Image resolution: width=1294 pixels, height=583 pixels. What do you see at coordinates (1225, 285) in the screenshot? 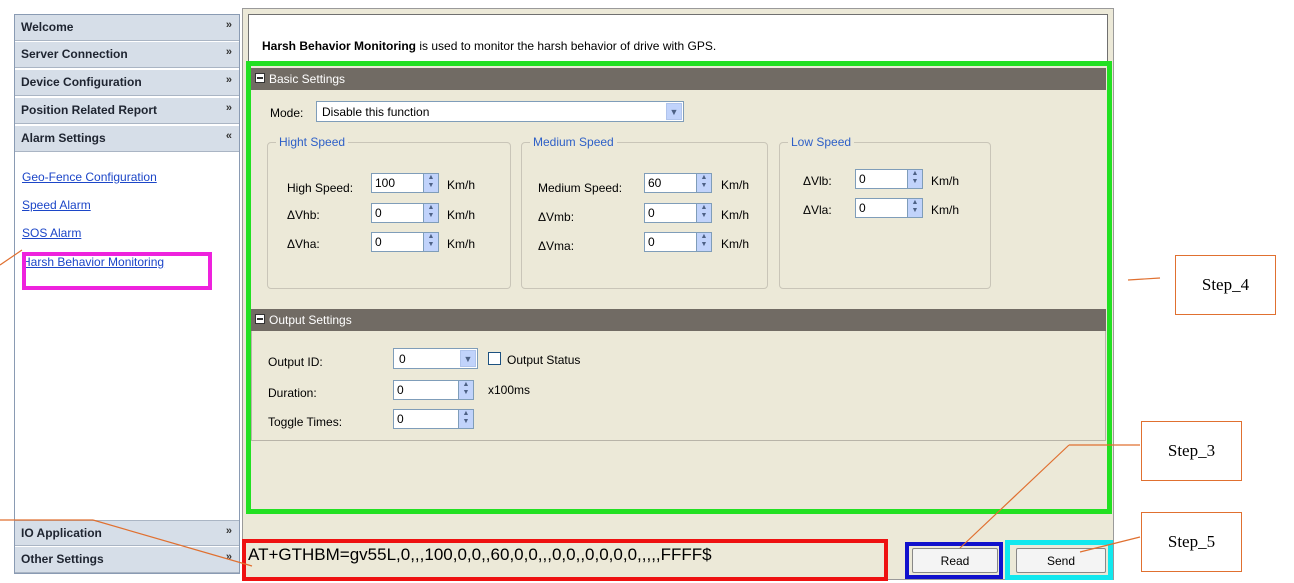
I see `step-4-label: Step_4` at bounding box center [1225, 285].